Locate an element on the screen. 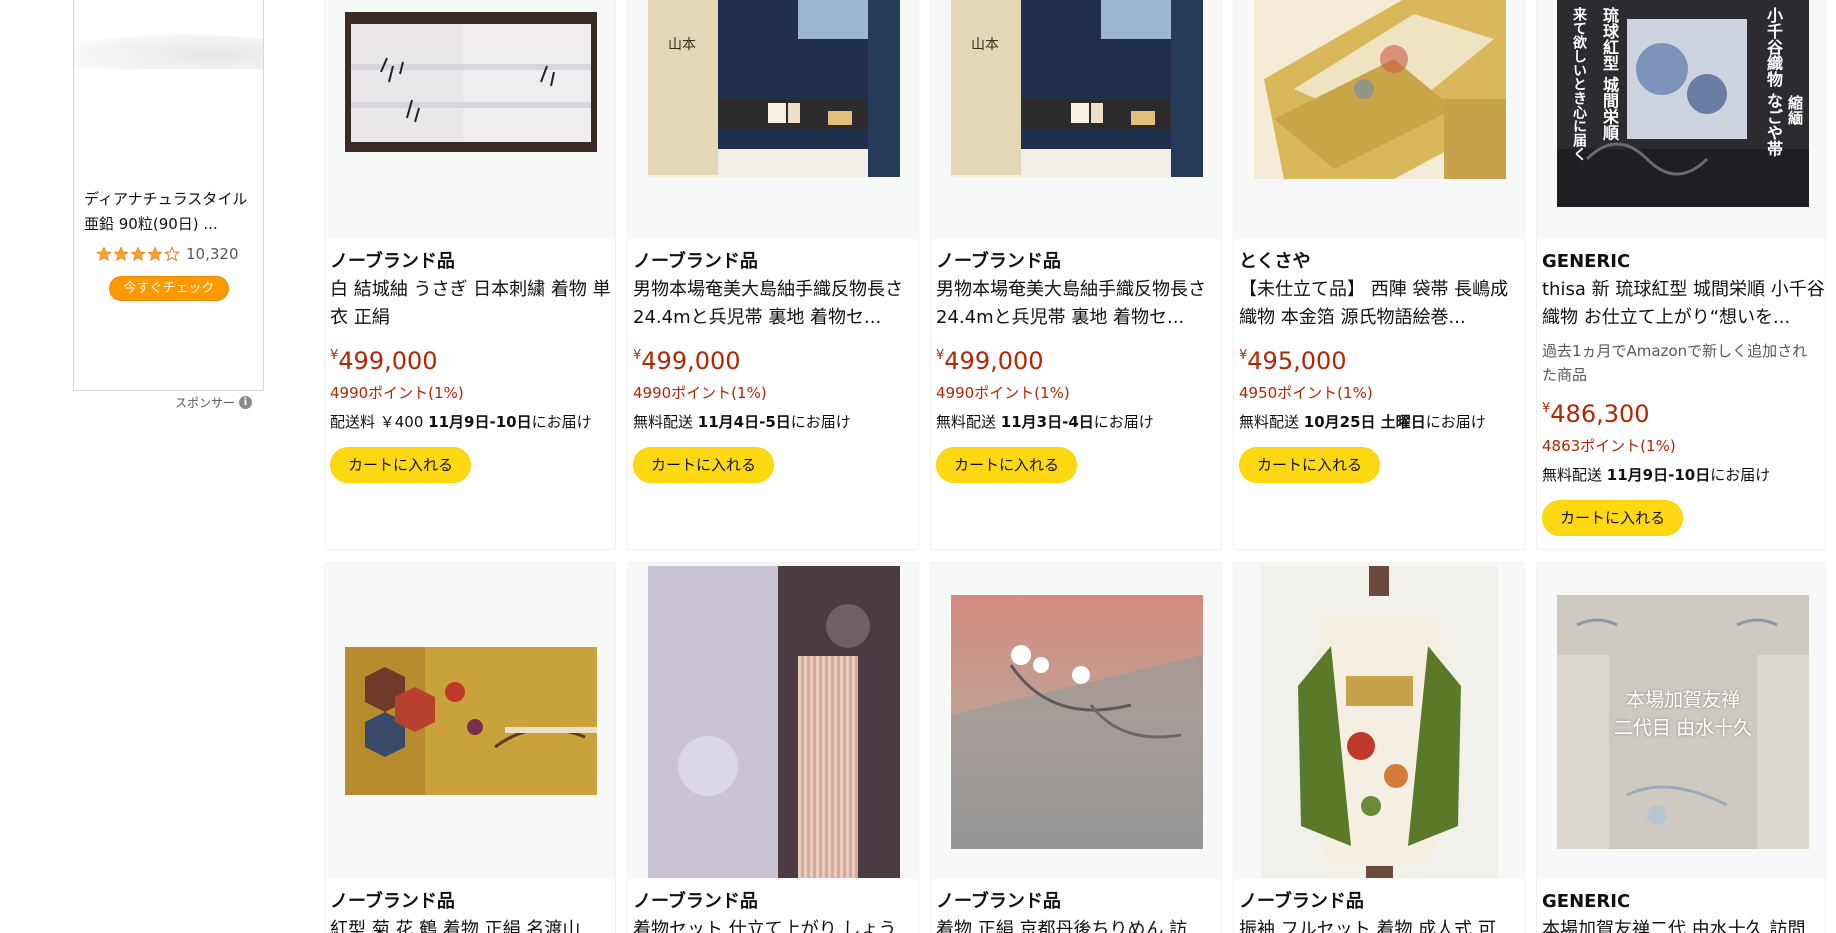 This screenshot has height=933, width=1836. kaga-yuzen-kimono-image: 本場加賀友禅 二代目 由水十久 is located at coordinates (1683, 722).